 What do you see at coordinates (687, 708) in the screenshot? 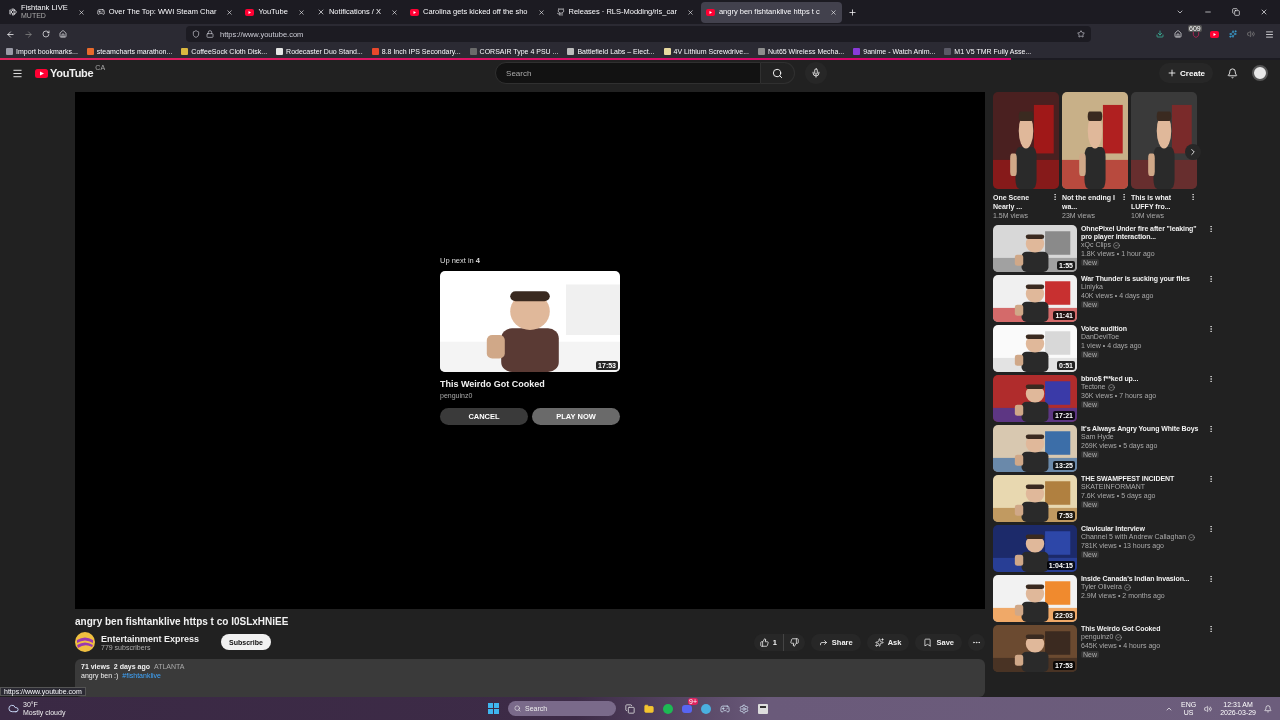
I see `chat-app-icon` at bounding box center [687, 708].